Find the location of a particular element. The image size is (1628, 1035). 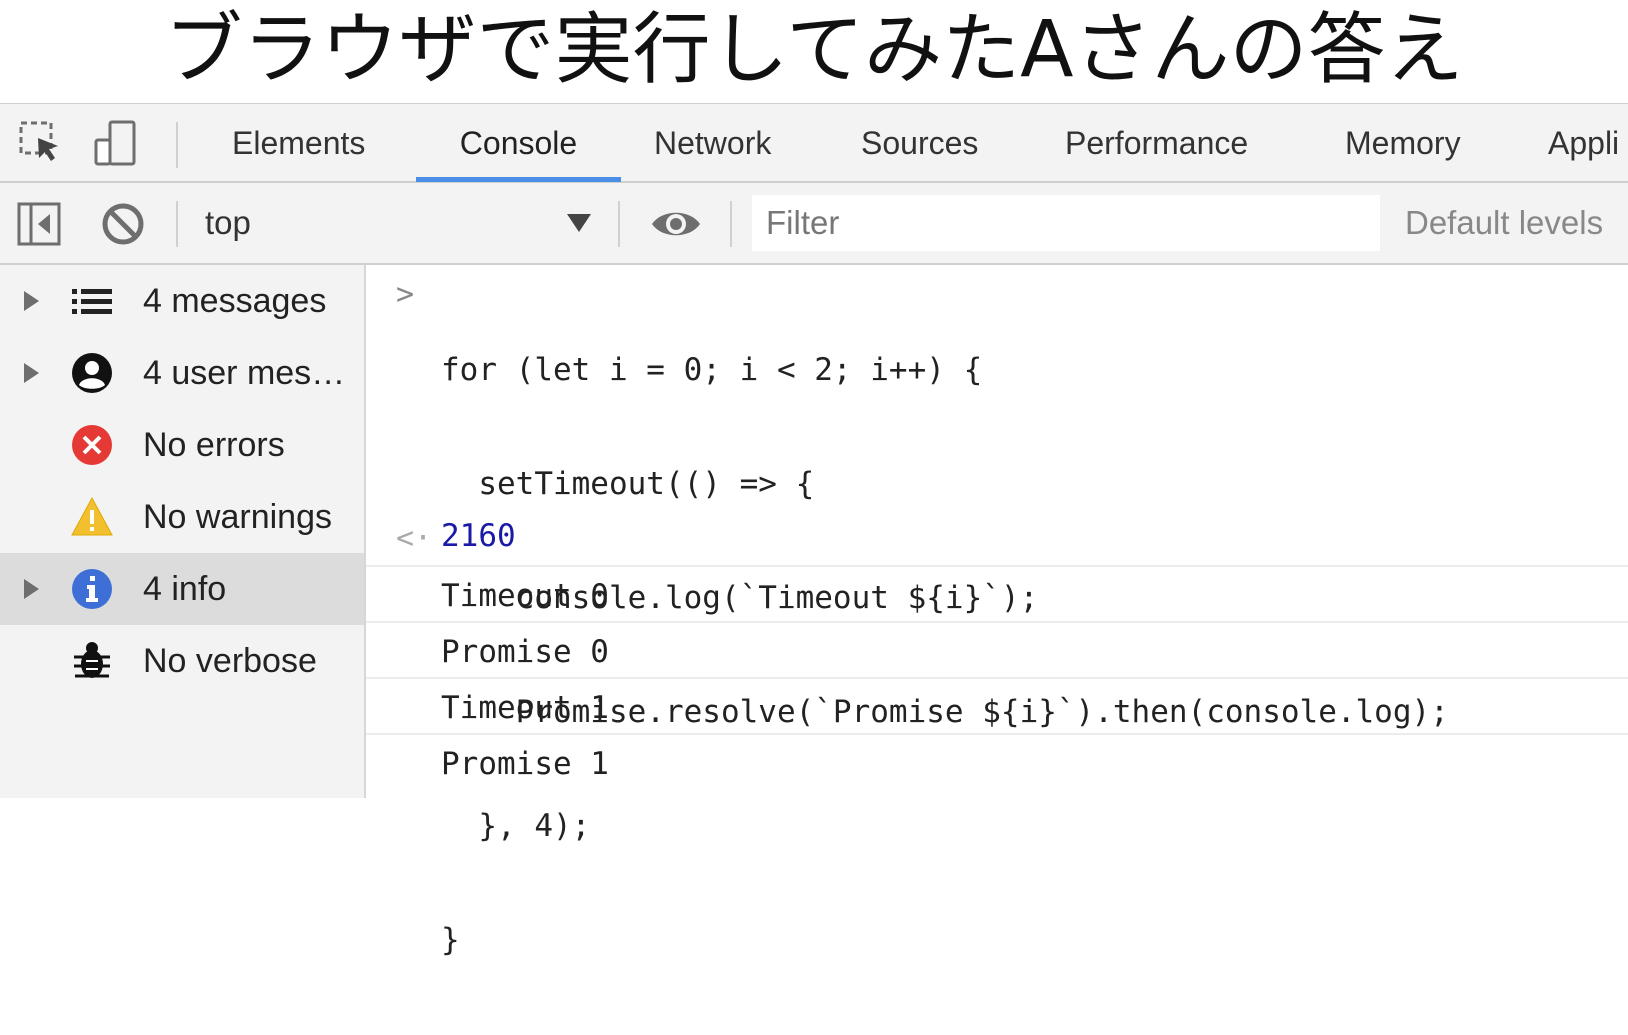

log-text: Promise 1 is located at coordinates (525, 764).